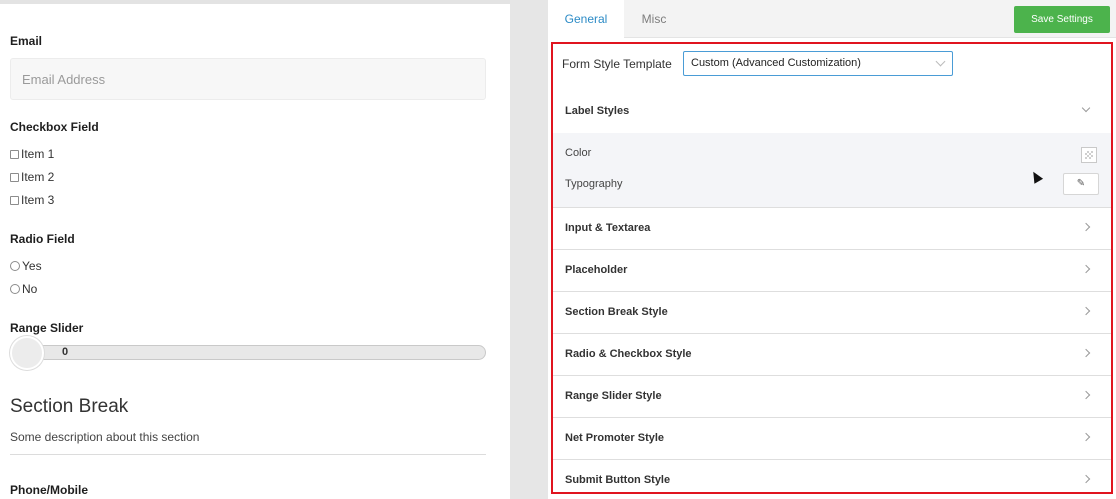 The width and height of the screenshot is (1116, 499). I want to click on typography-edit-button: ✎, so click(1081, 184).